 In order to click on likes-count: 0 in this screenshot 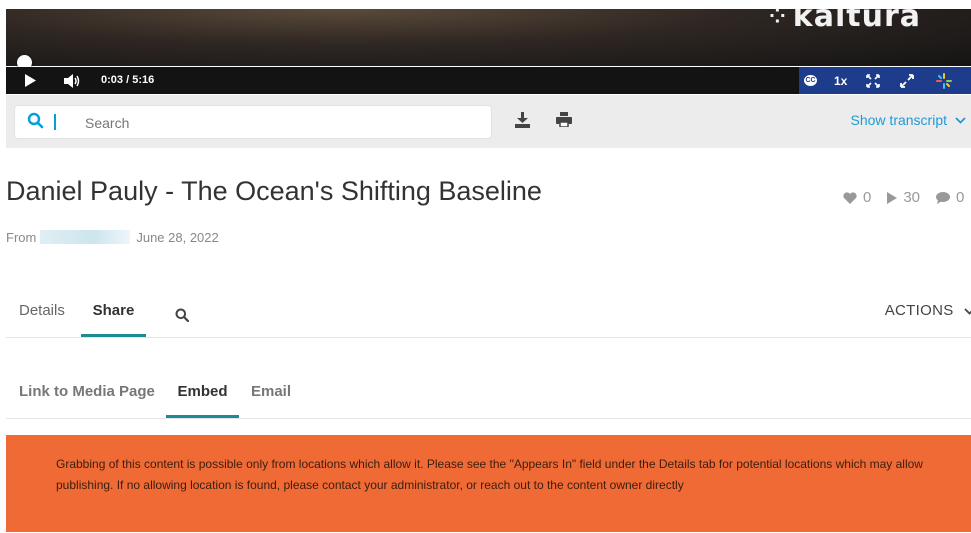, I will do `click(867, 197)`.